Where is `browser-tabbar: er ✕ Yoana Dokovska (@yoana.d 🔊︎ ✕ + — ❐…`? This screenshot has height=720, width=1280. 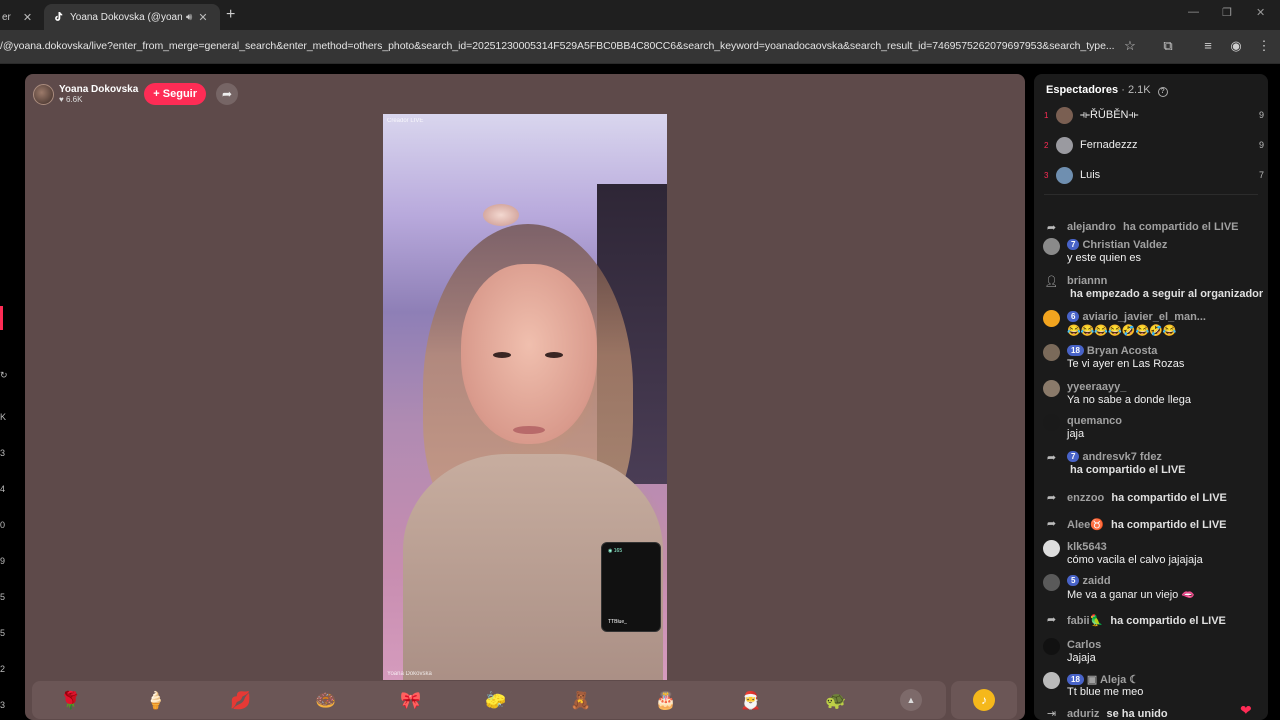
browser-tabbar: er ✕ Yoana Dokovska (@yoana.d 🔊︎ ✕ + — ❐… is located at coordinates (640, 15).